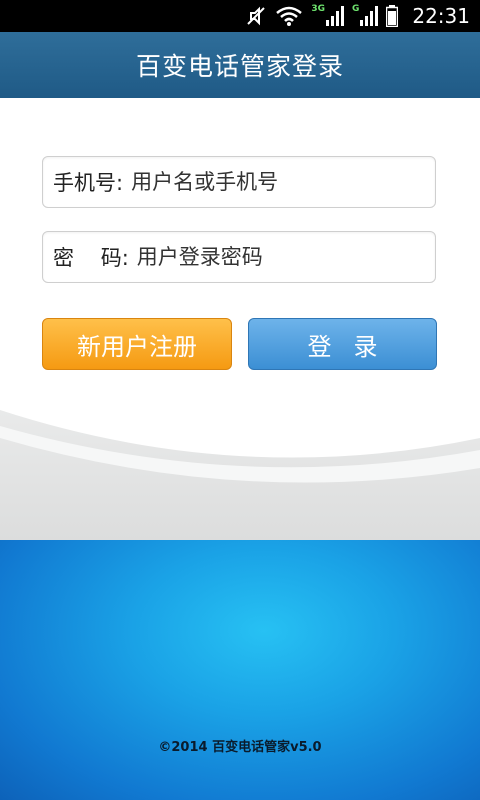 This screenshot has width=480, height=800. I want to click on signal-3g-icon: 3G, so click(327, 16).